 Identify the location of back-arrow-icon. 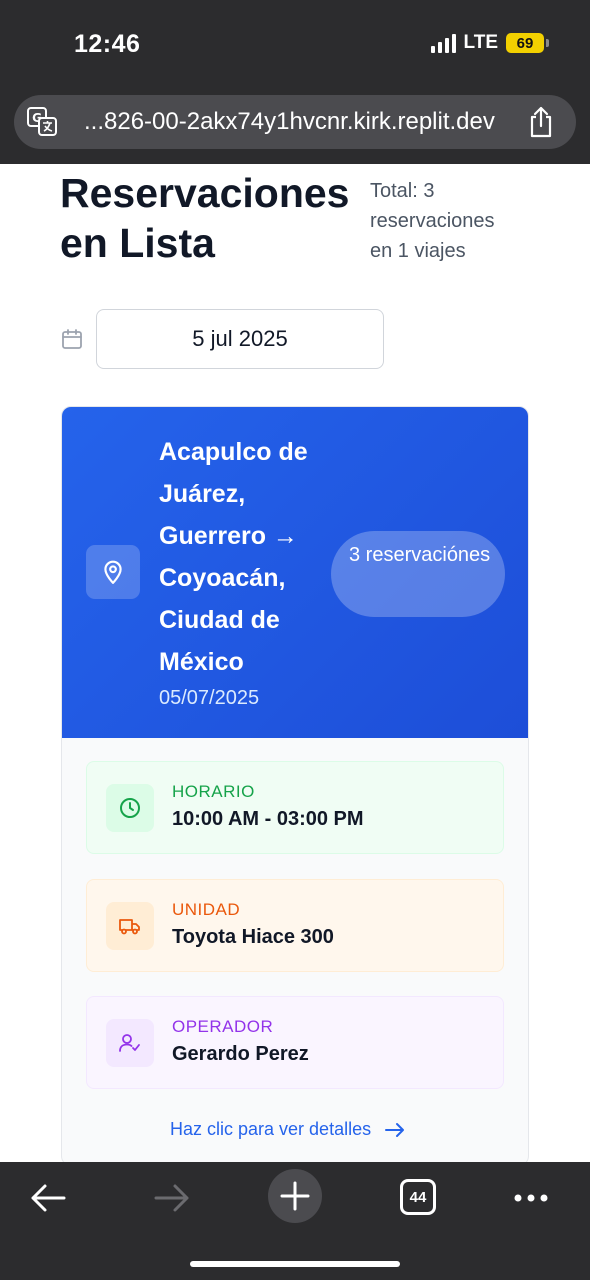
(48, 1198).